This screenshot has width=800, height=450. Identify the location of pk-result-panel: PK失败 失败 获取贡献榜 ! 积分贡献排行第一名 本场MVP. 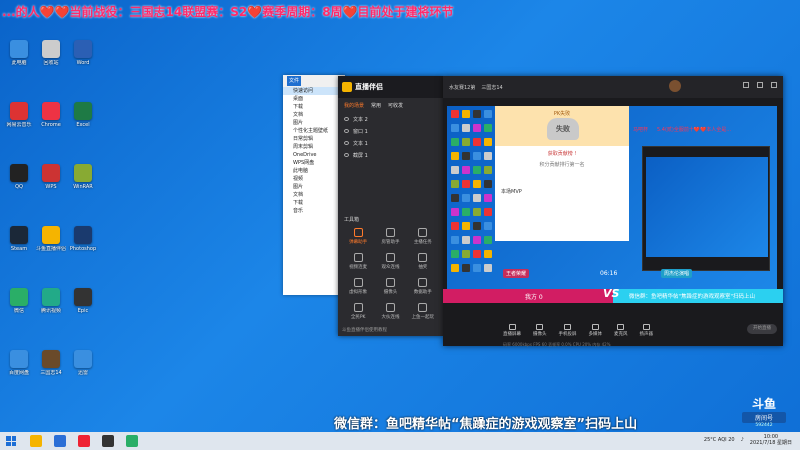
(562, 173).